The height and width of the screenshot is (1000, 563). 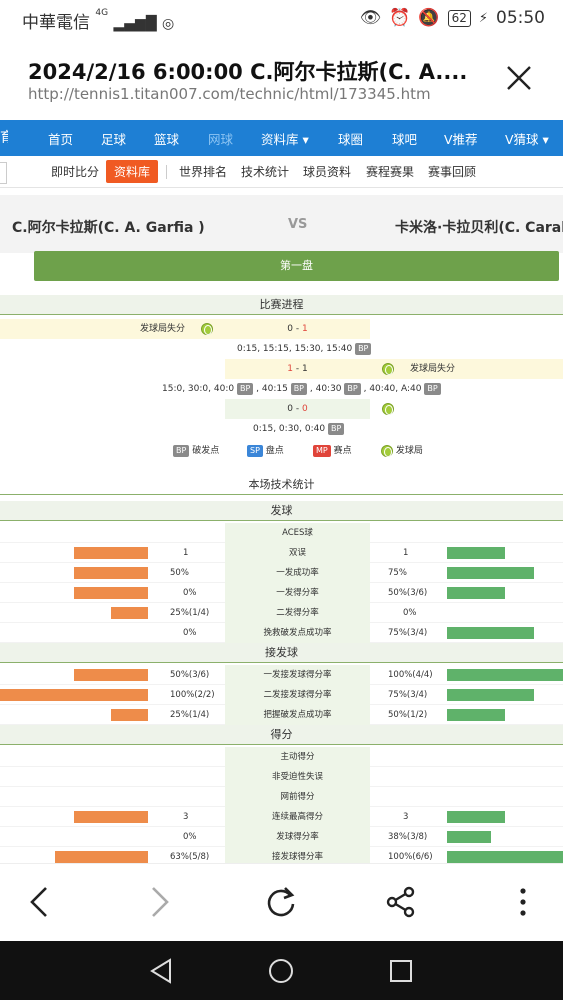 What do you see at coordinates (255, 450) in the screenshot?
I see `sp-badge: SP` at bounding box center [255, 450].